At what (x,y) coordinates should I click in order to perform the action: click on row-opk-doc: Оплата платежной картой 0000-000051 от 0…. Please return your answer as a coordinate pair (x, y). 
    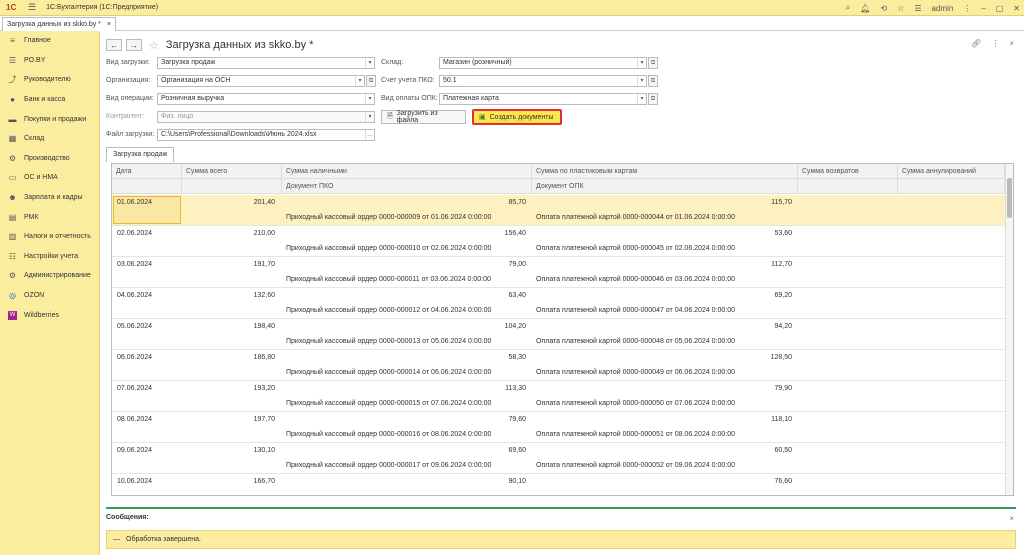
    Looking at the image, I should click on (635, 434).